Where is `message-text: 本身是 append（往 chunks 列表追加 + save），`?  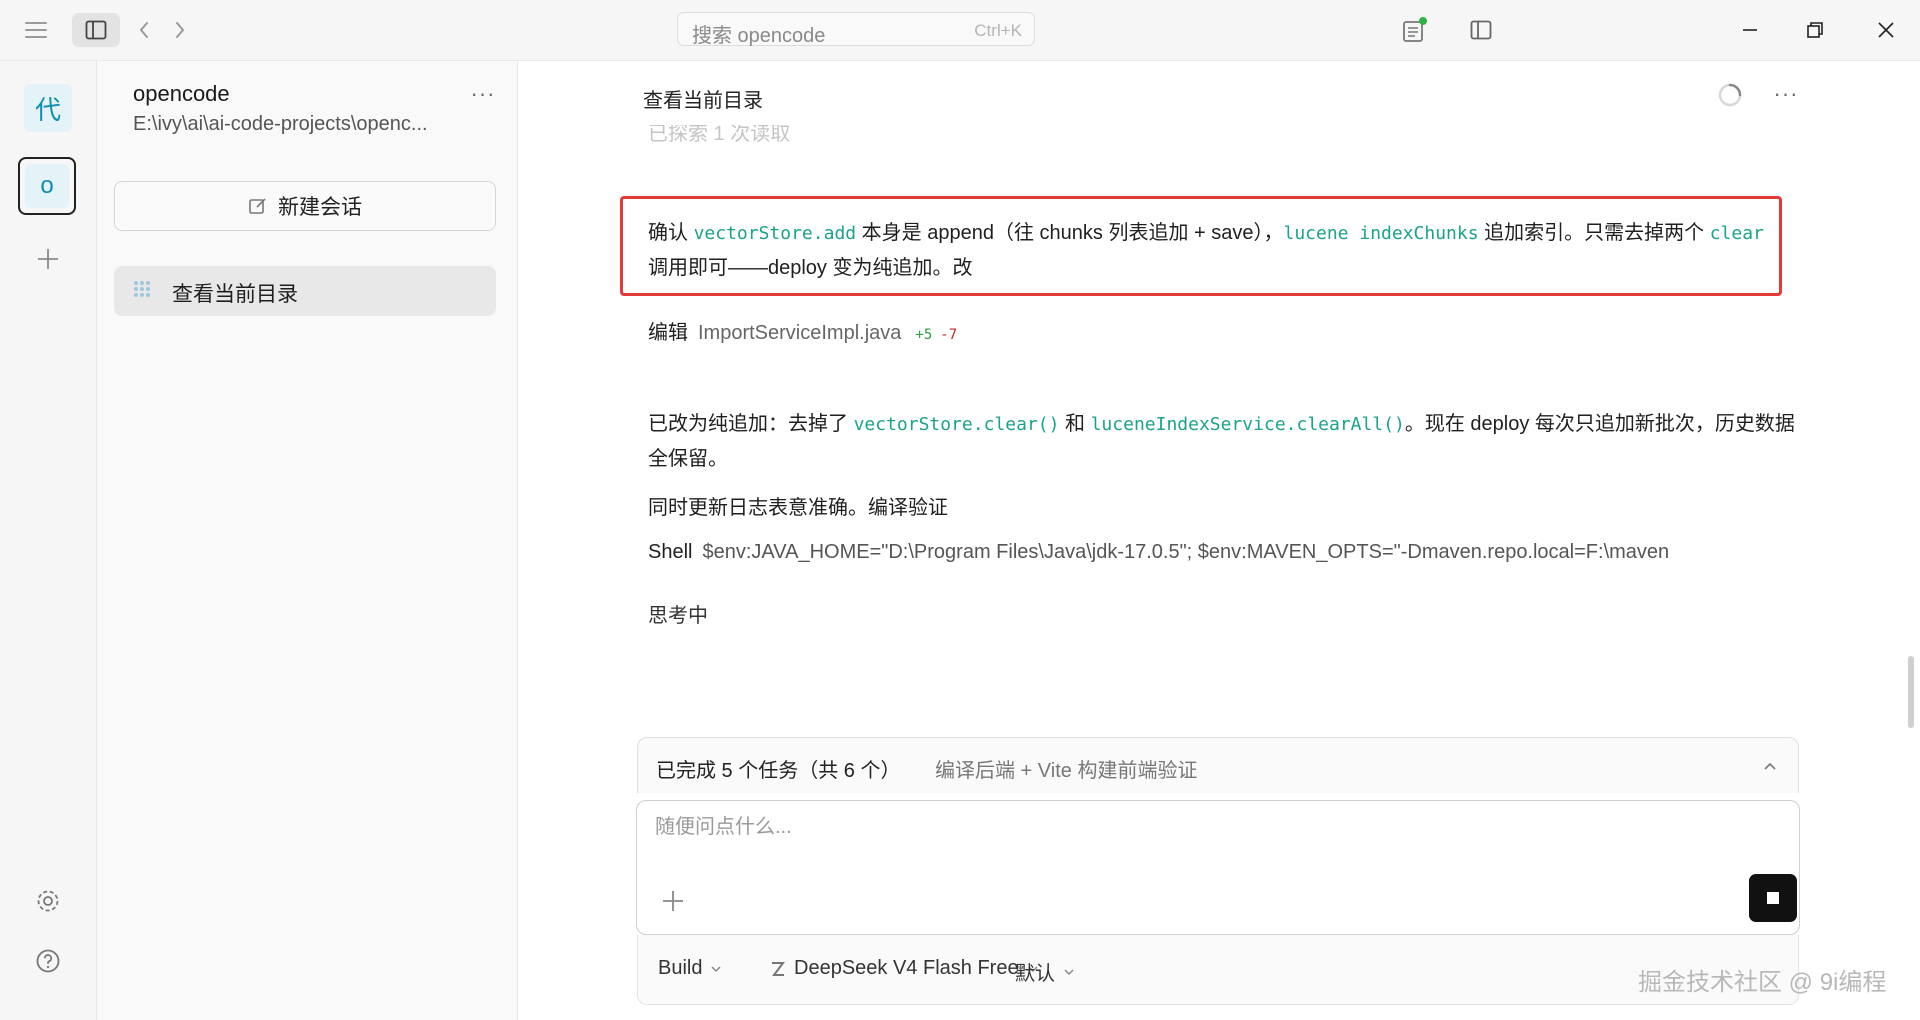 message-text: 本身是 append（往 chunks 列表追加 + save）， is located at coordinates (1070, 233).